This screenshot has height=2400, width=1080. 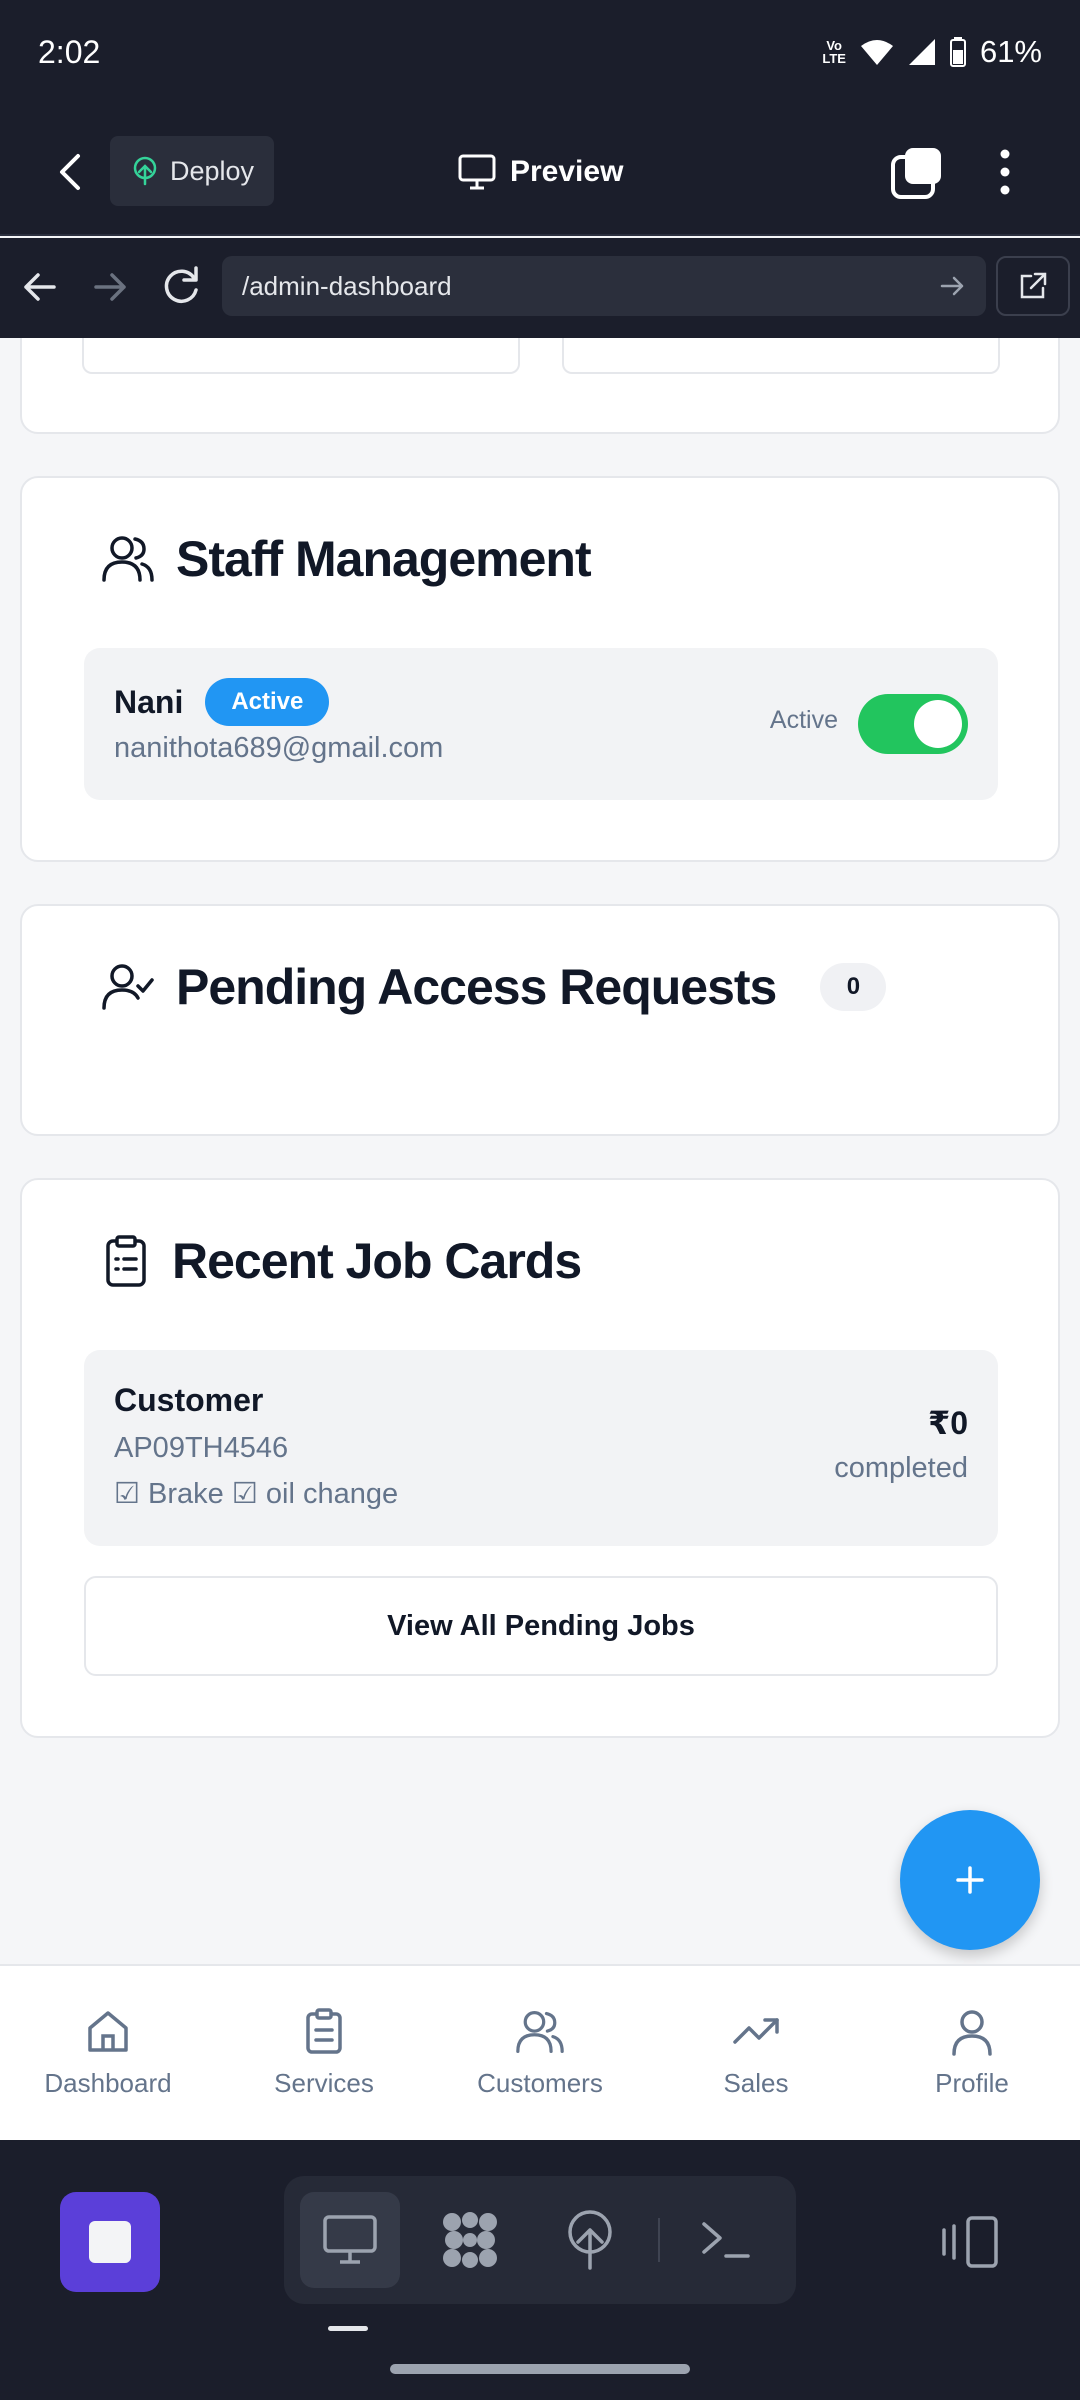 I want to click on status-icons: Vo LTE 61%, so click(x=932, y=52).